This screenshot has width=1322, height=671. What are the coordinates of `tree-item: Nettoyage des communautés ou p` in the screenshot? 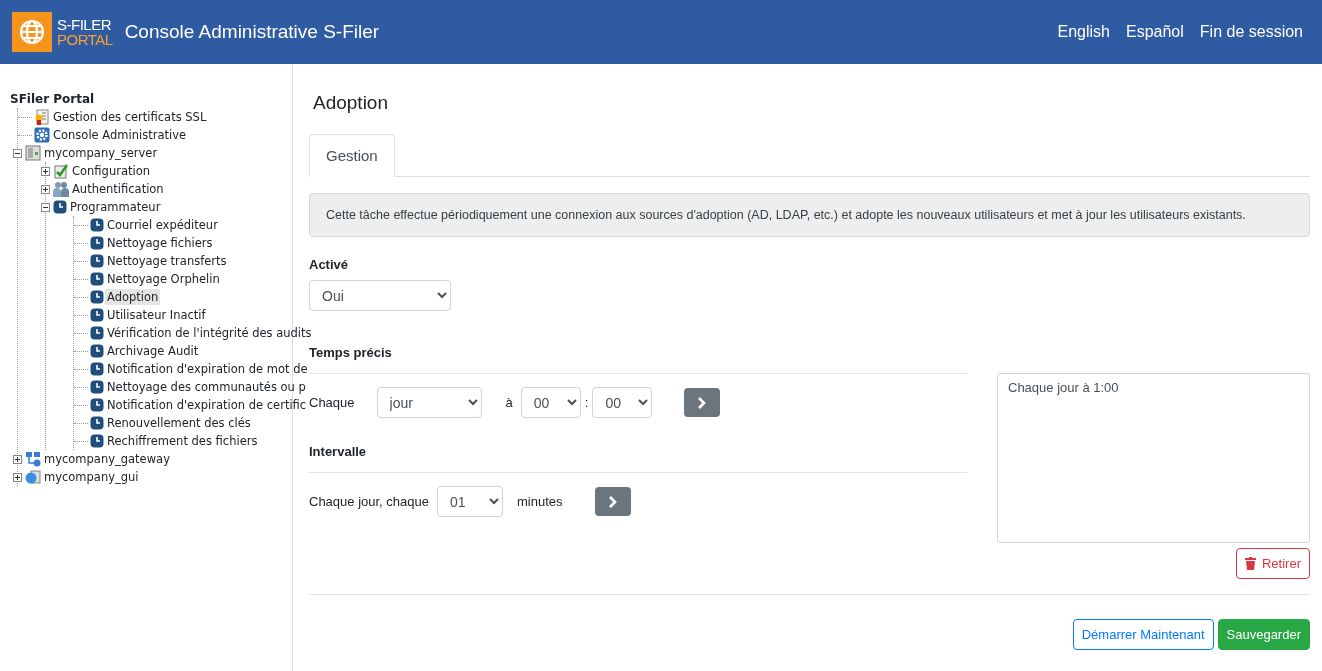 It's located at (206, 387).